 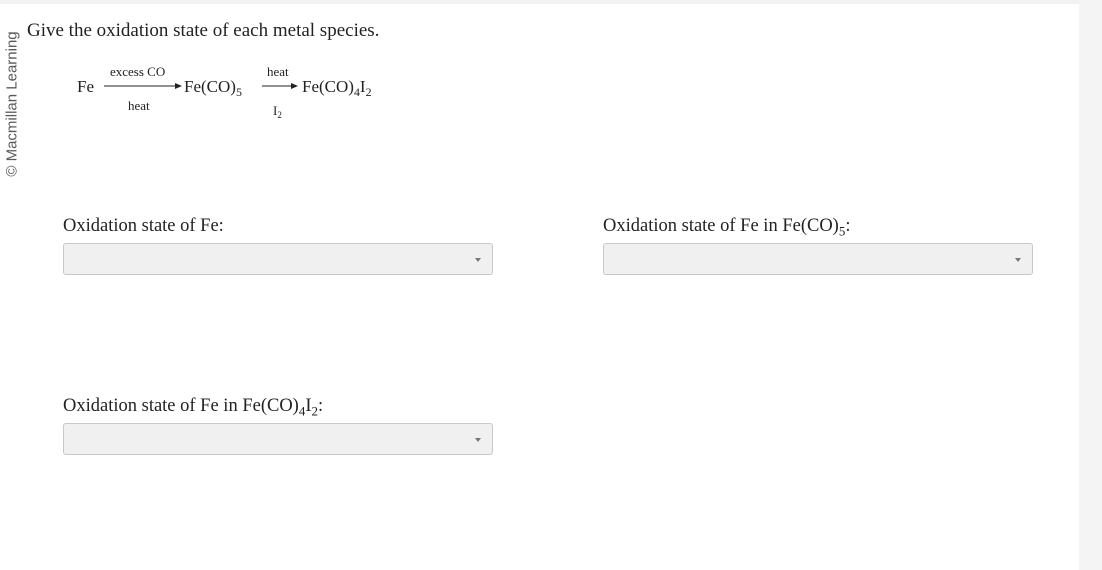 I want to click on label-oxidation-feco5: Oxidation state of Fe in Fe(CO)5:, so click(x=727, y=227).